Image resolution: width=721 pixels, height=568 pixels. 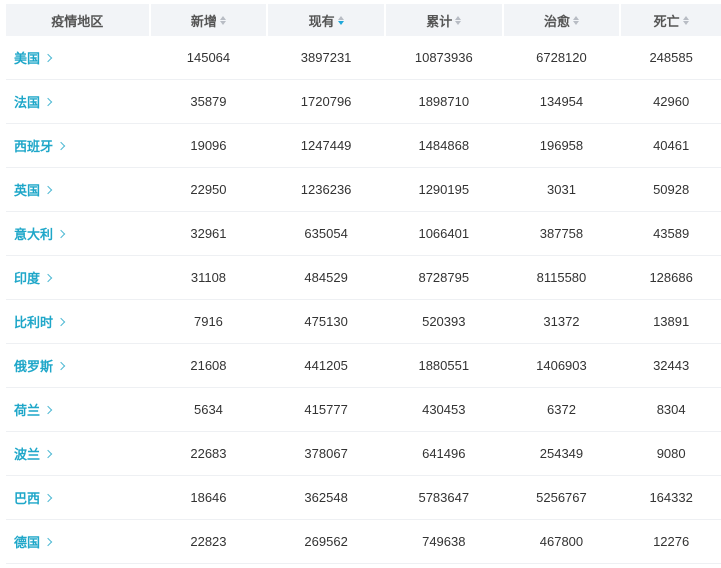 What do you see at coordinates (208, 277) in the screenshot?
I see `new-cases-cell: 31108` at bounding box center [208, 277].